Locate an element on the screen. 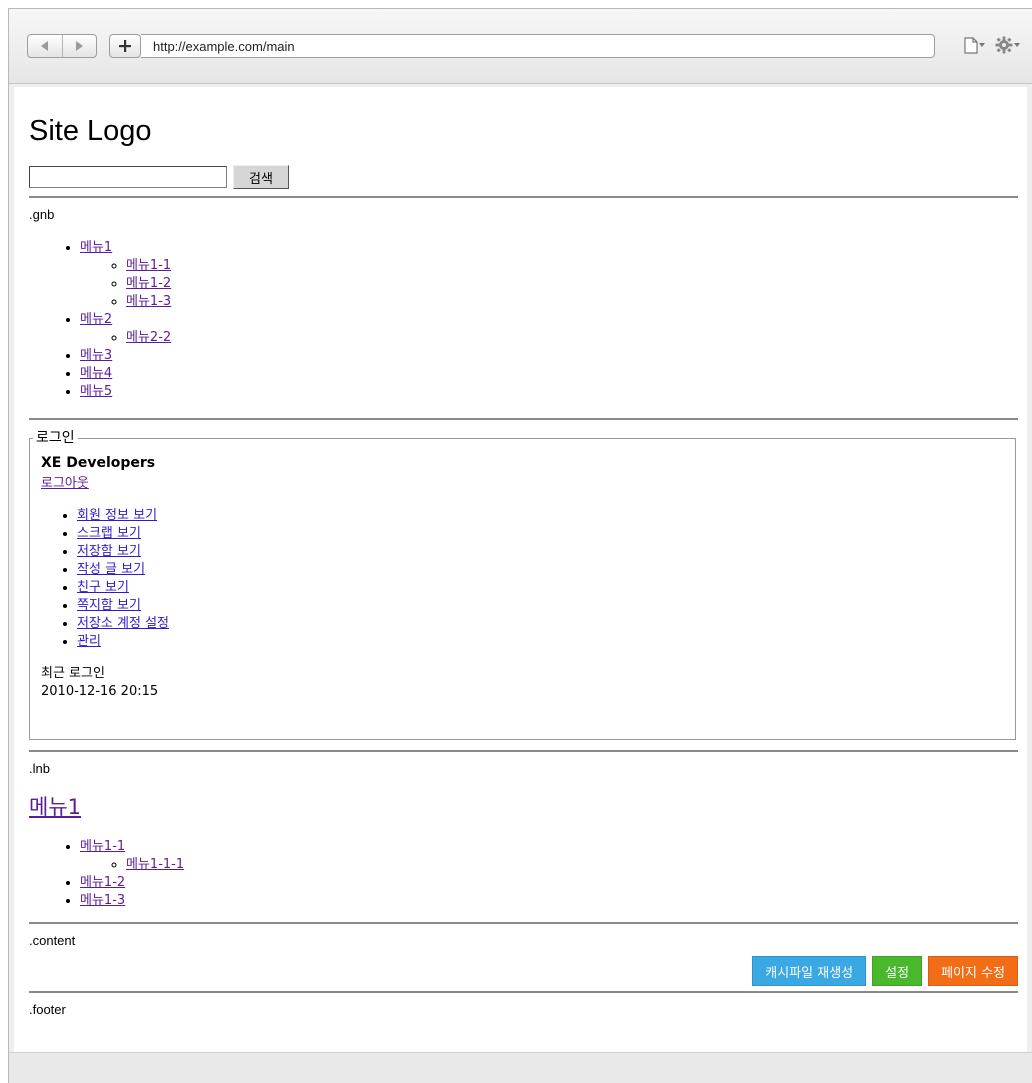 Image resolution: width=1032 pixels, height=1083 pixels. gnb-menu-sublink: 메뉴2-2 is located at coordinates (148, 337).